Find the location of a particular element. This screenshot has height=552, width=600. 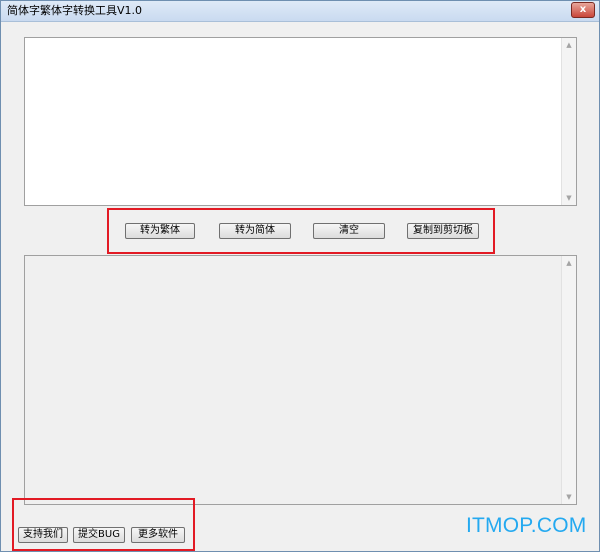

more-software-button: 更多软件 is located at coordinates (158, 535).